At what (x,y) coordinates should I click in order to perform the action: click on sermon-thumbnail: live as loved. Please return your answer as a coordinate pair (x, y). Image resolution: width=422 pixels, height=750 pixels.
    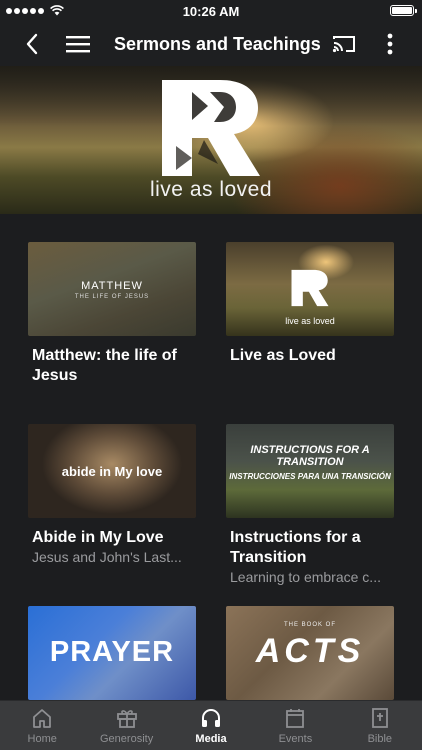
    Looking at the image, I should click on (310, 289).